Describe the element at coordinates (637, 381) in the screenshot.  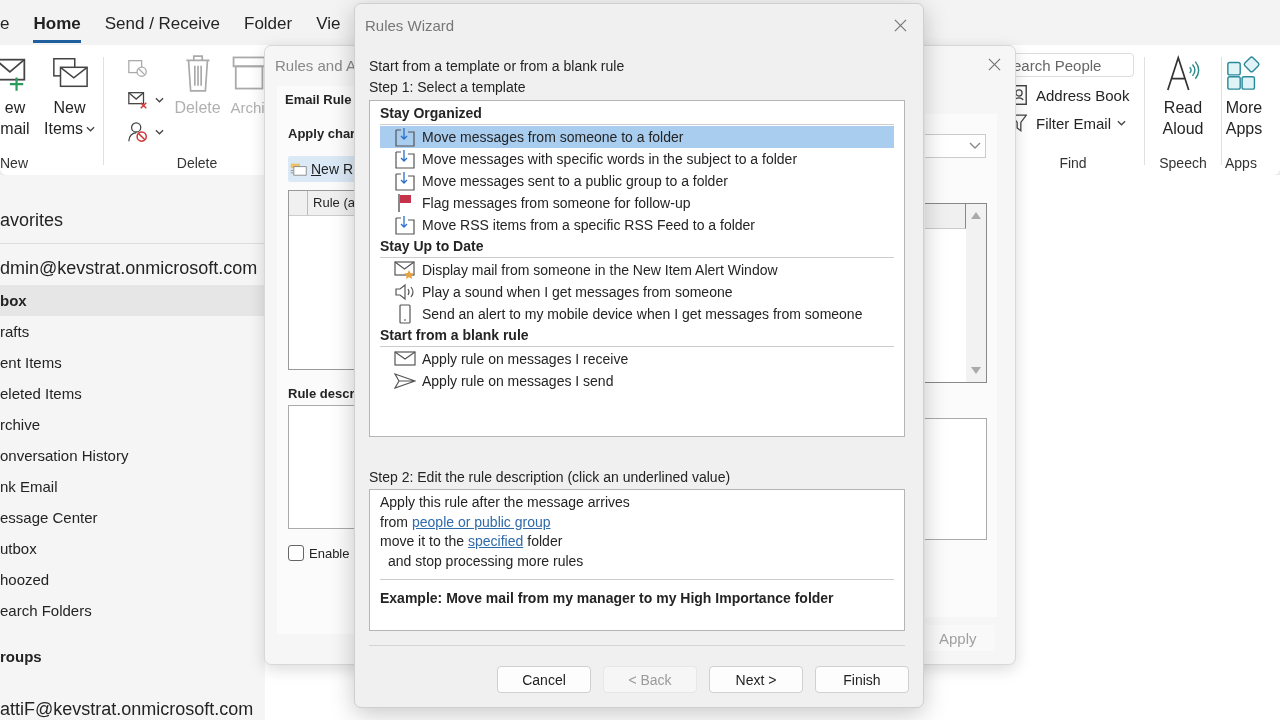
I see `template-item: Apply rule on messages I send` at that location.